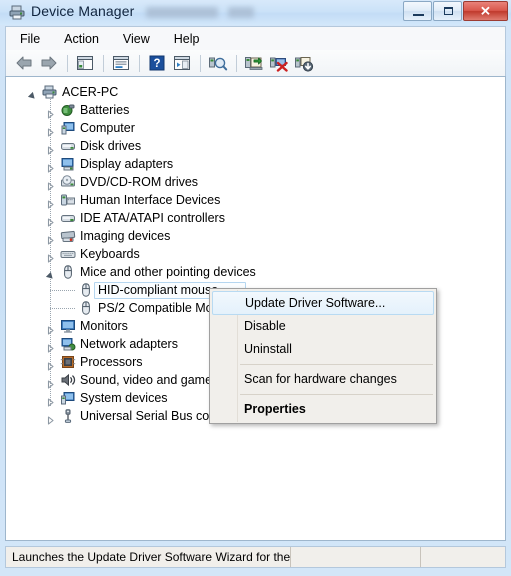 This screenshot has height=576, width=511. Describe the element at coordinates (50, 92) in the screenshot. I see `computer-root-icon` at that location.